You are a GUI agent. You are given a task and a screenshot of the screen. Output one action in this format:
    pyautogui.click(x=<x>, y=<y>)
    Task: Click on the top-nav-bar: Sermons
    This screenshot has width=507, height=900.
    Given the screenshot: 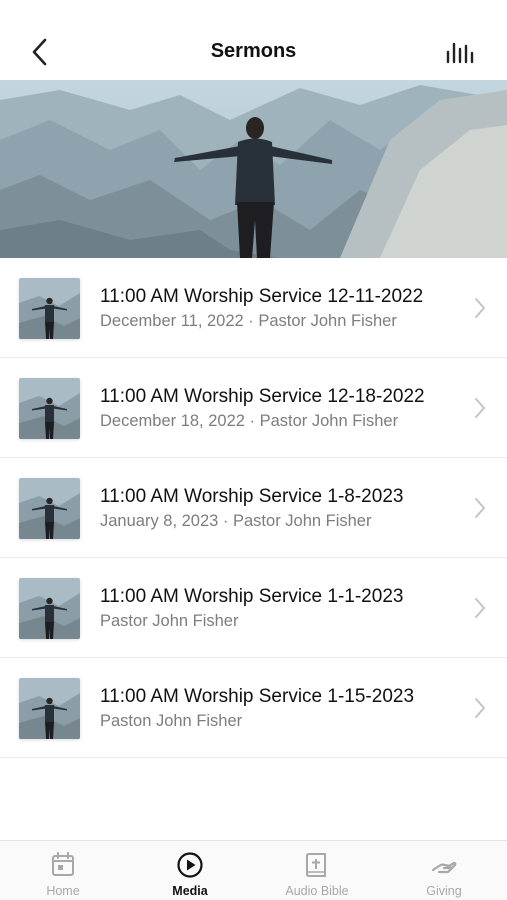 What is the action you would take?
    pyautogui.click(x=253, y=40)
    